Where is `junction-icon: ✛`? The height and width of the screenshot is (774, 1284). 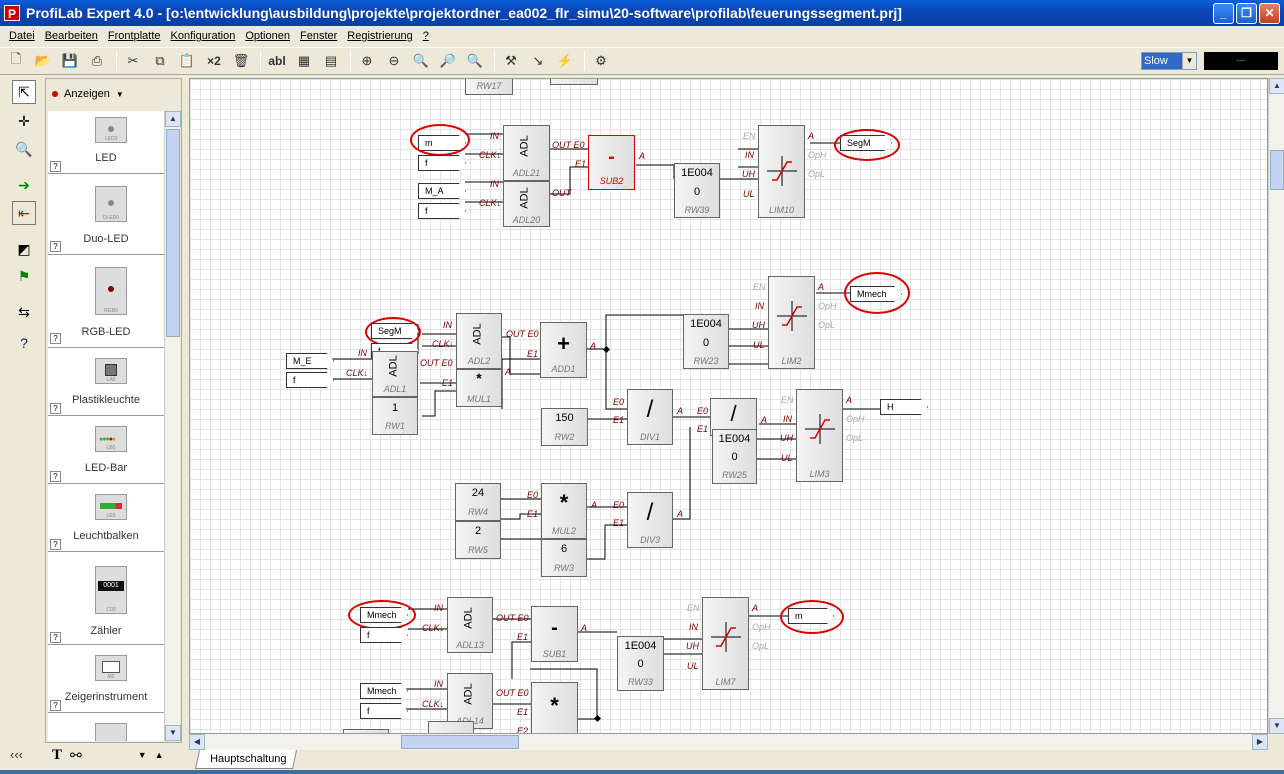
junction-icon: ✛ is located at coordinates (24, 121).